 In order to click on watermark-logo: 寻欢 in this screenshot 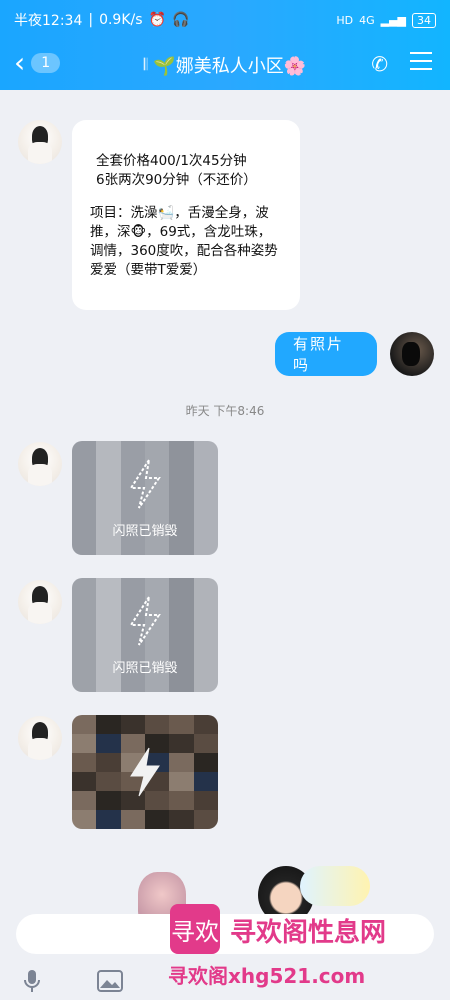, I will do `click(195, 929)`.